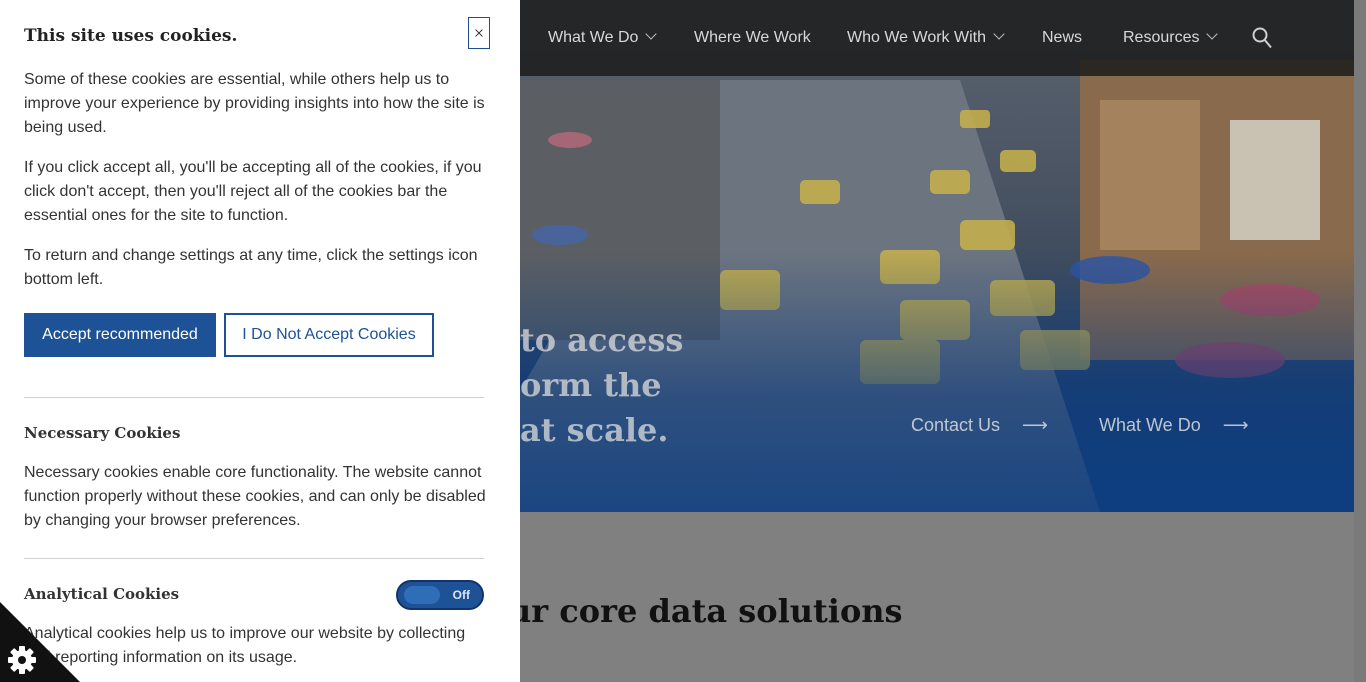 The width and height of the screenshot is (1366, 682). Describe the element at coordinates (916, 37) in the screenshot. I see `nav-label: Who We Work With` at that location.